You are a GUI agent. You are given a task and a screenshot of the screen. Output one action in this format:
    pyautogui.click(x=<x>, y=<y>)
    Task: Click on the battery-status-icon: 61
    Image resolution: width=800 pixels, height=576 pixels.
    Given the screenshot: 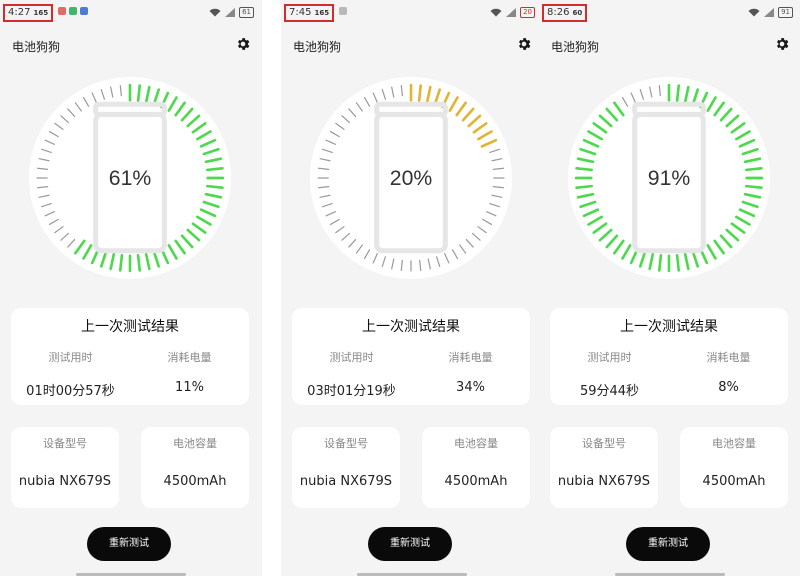 What is the action you would take?
    pyautogui.click(x=246, y=12)
    